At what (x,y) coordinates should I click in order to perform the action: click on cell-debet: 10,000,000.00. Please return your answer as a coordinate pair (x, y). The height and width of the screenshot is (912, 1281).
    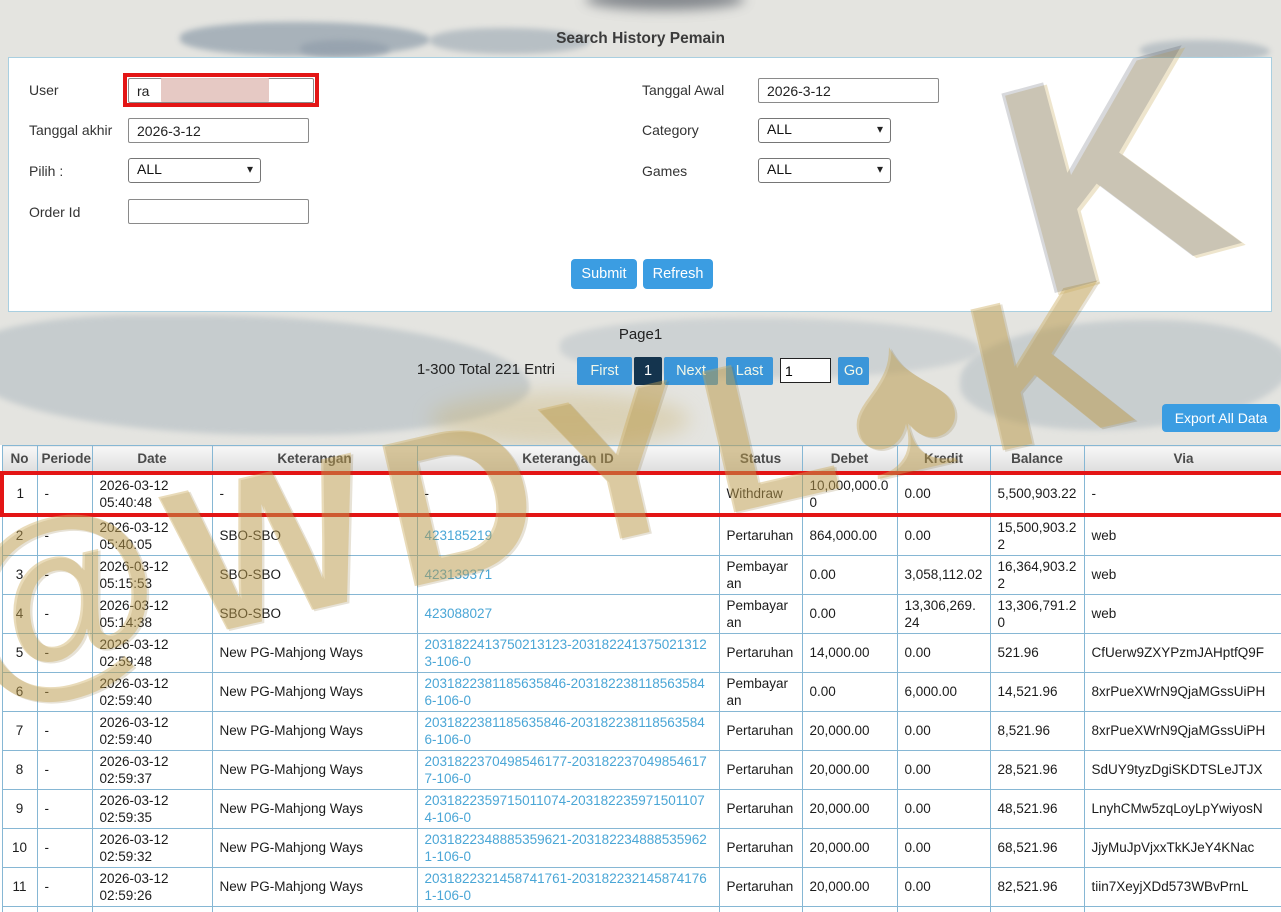
    Looking at the image, I should click on (849, 493).